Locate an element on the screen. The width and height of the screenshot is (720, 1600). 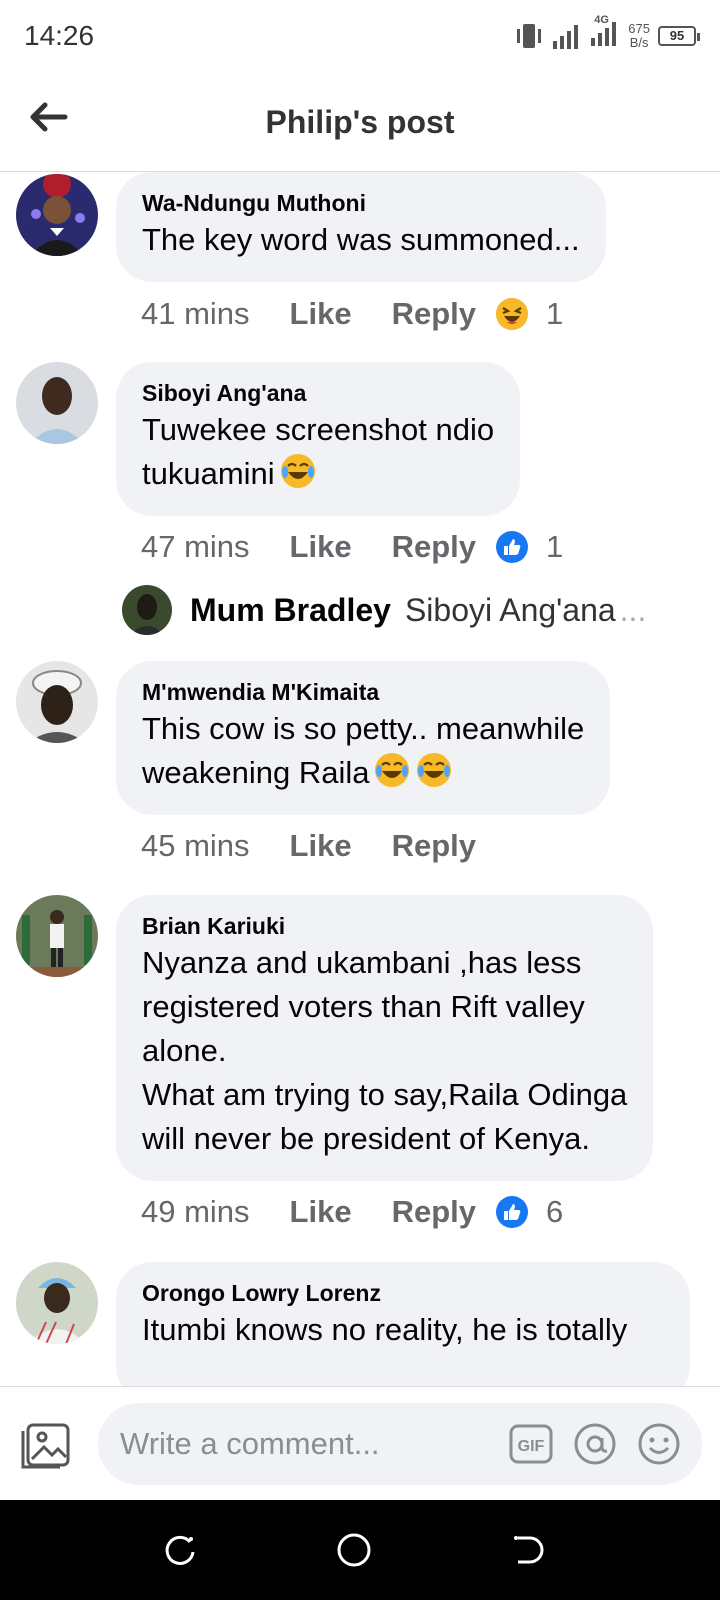
mention-button is located at coordinates (595, 1444).